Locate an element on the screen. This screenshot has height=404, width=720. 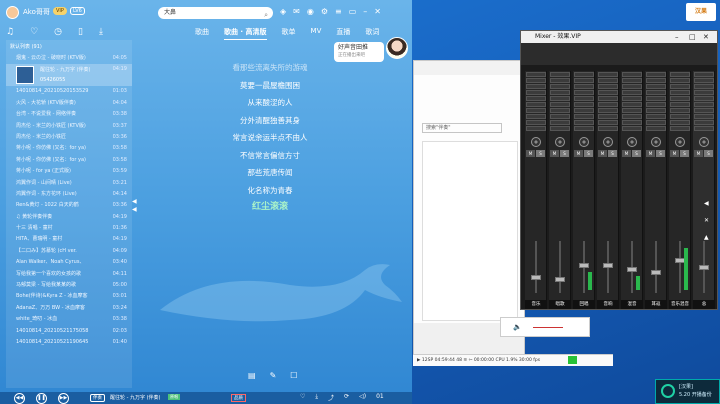
quality-badge: 品质 is located at coordinates (238, 398).